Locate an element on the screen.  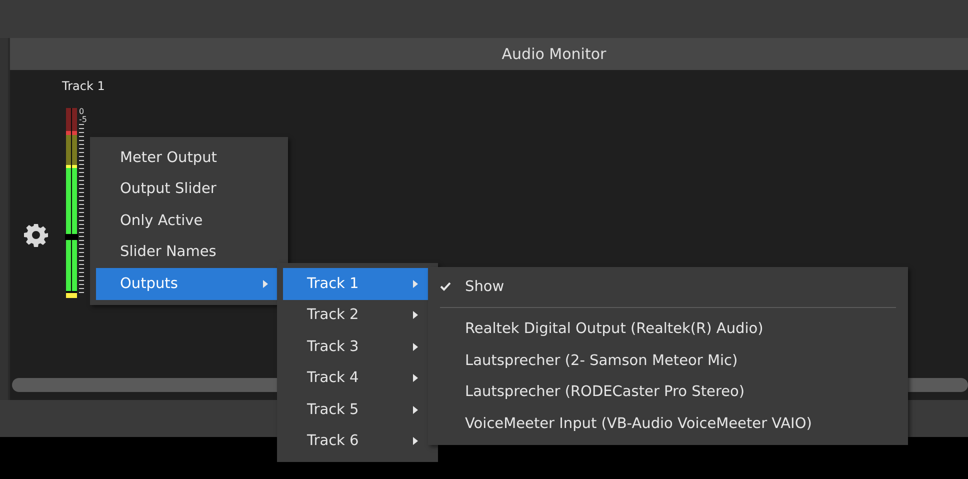
settings-icon is located at coordinates (36, 235).